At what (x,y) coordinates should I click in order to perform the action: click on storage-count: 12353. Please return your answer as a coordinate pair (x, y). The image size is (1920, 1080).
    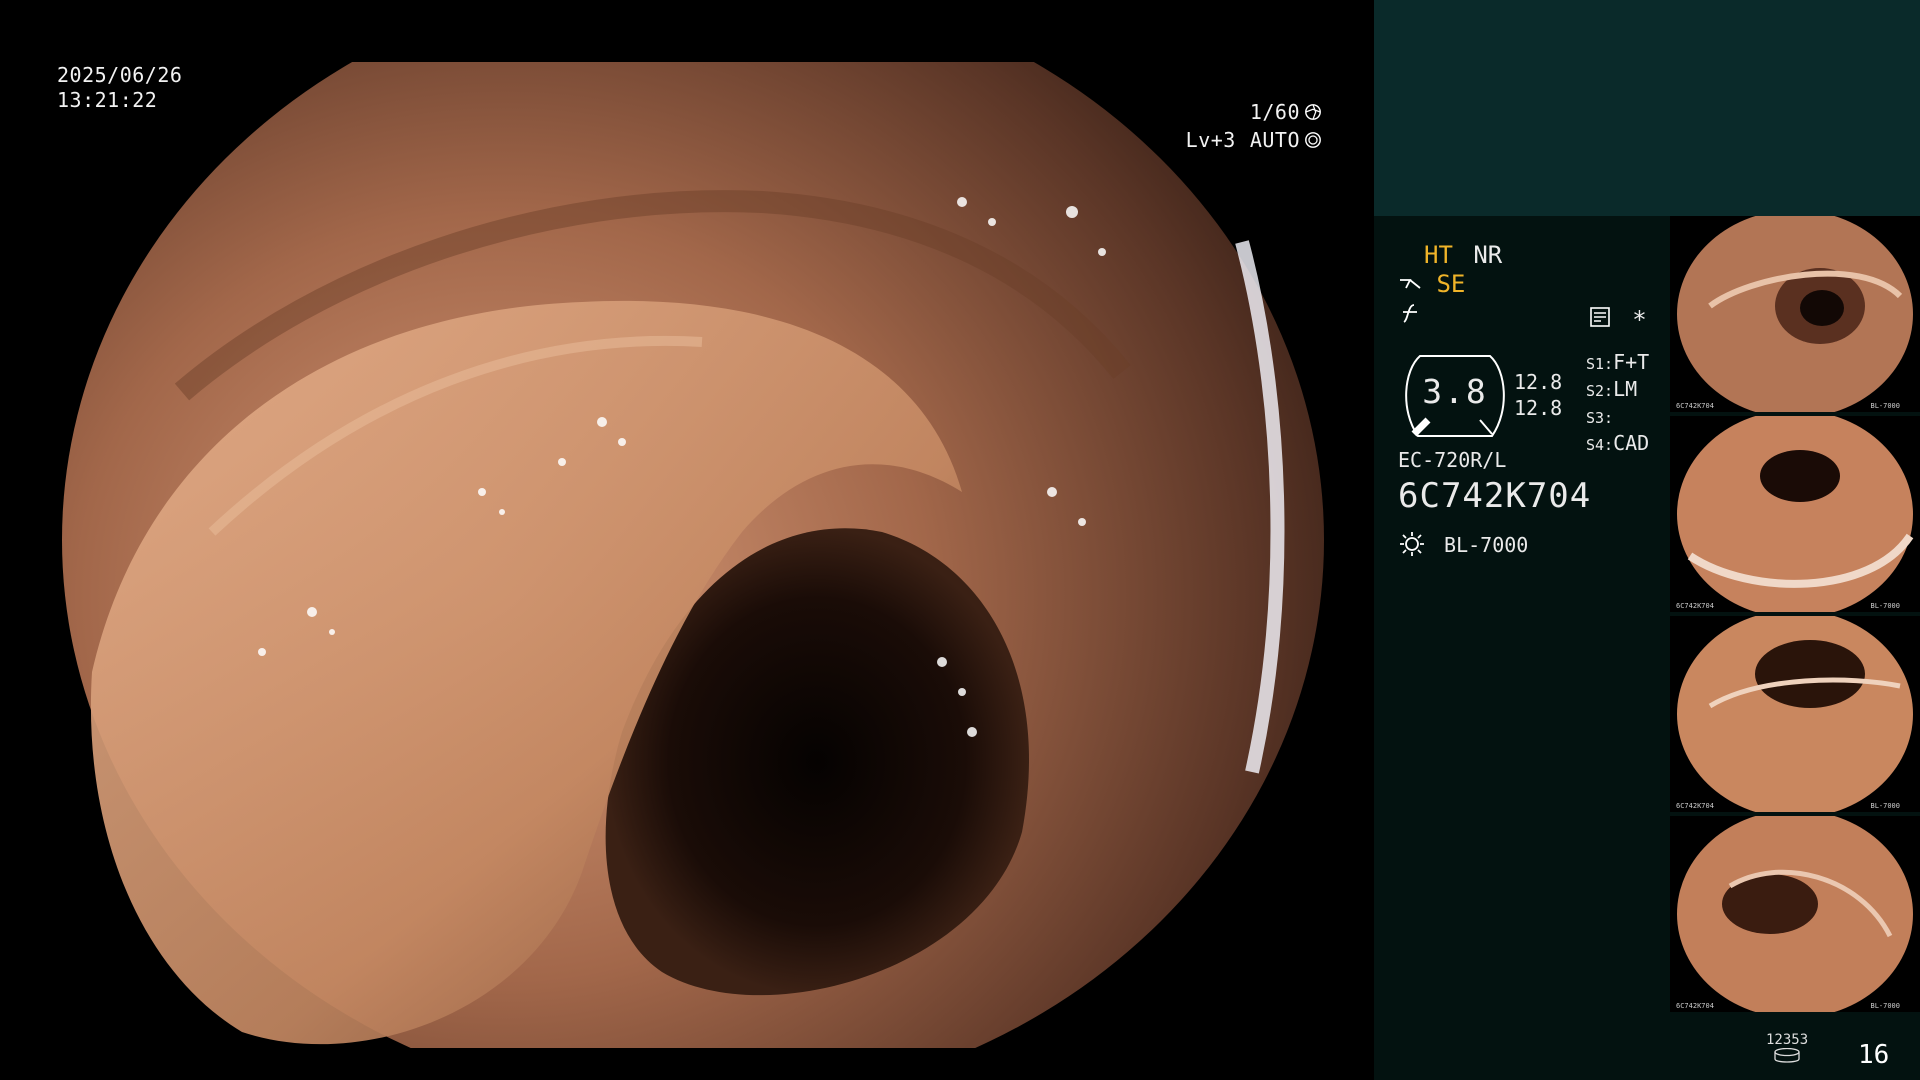
    Looking at the image, I should click on (1787, 1040).